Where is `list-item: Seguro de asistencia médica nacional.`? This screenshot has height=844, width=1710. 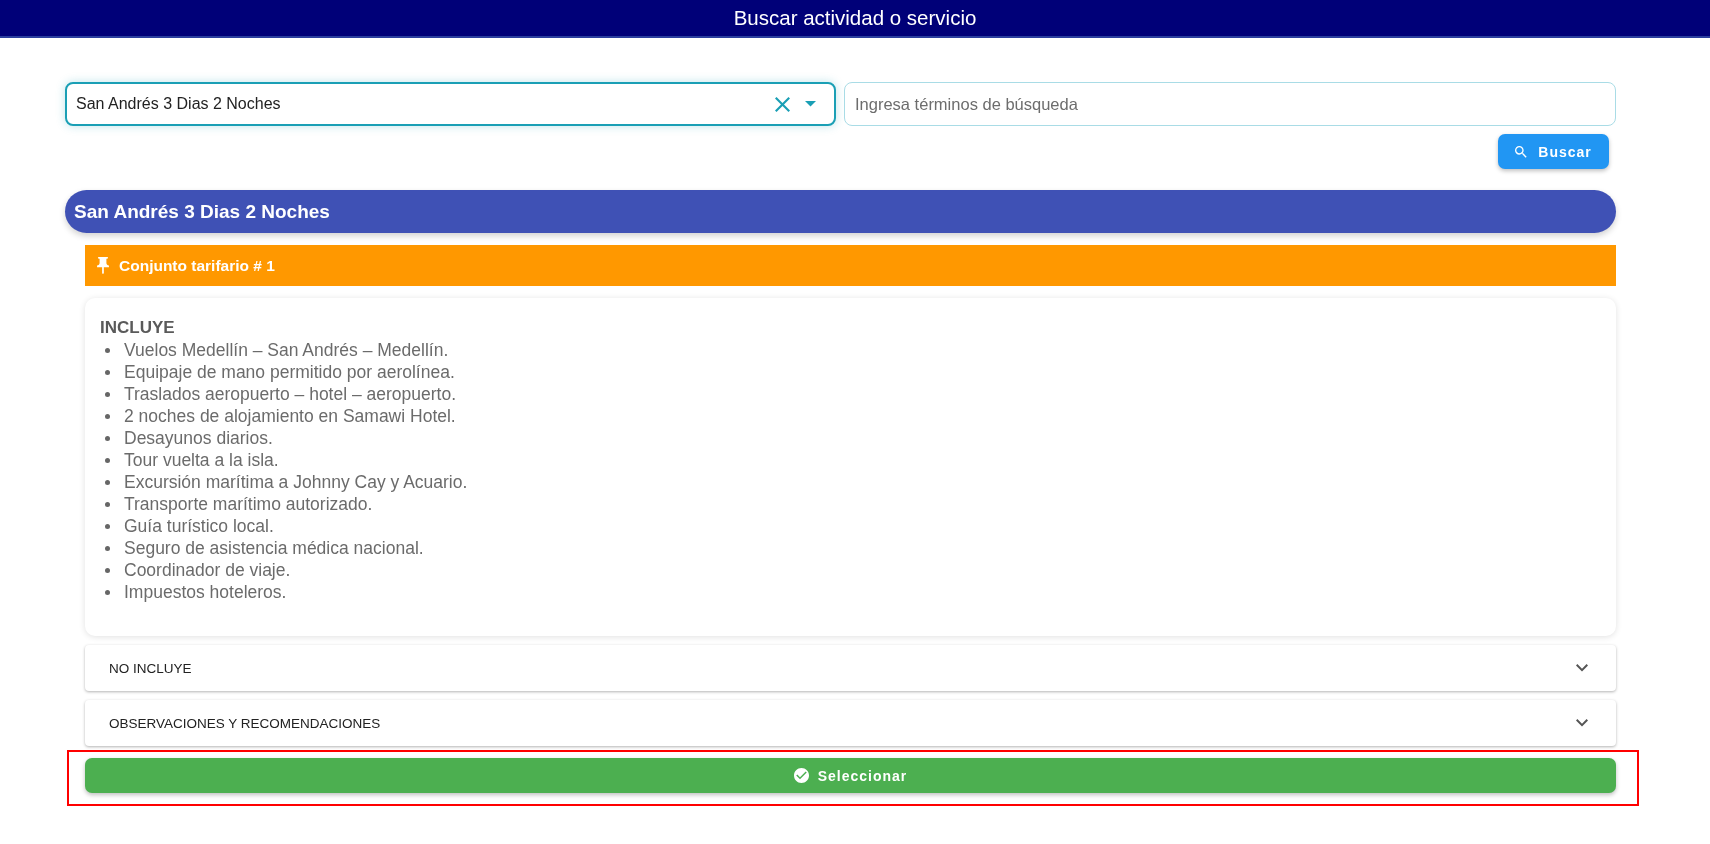
list-item: Seguro de asistencia médica nacional. is located at coordinates (274, 548).